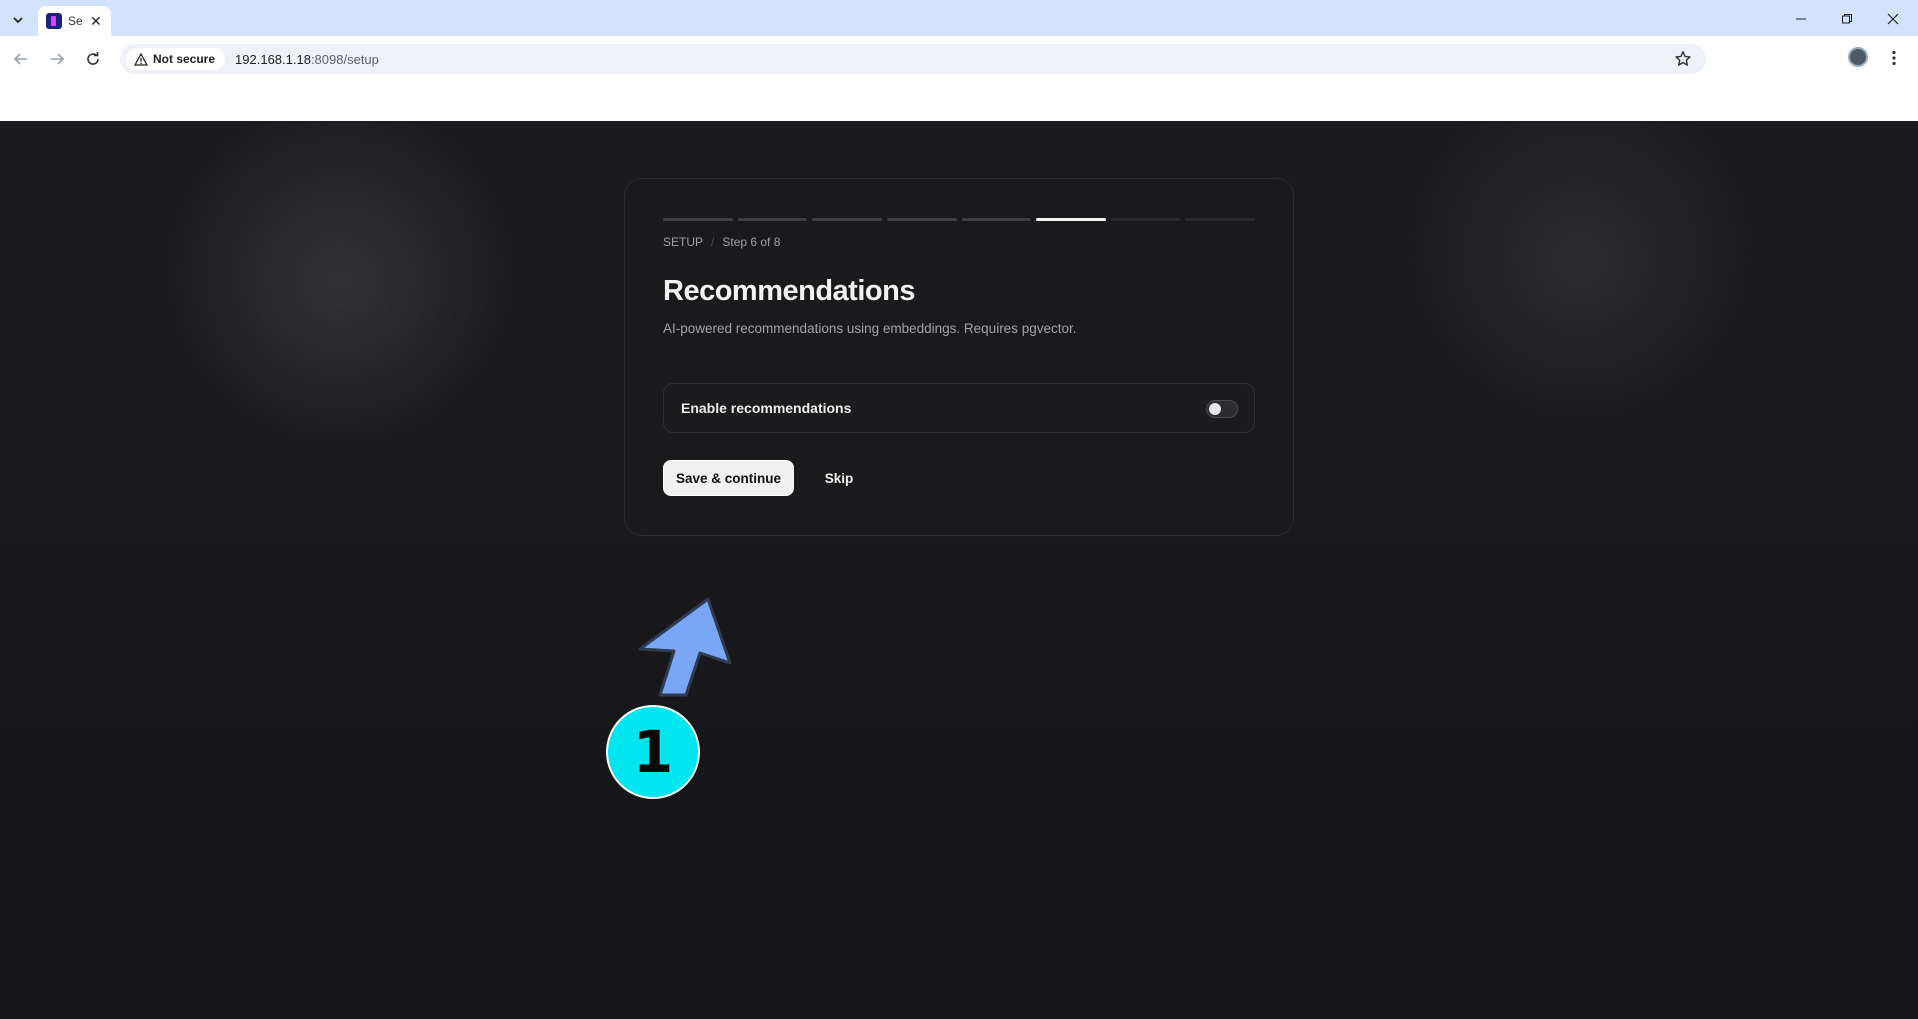 This screenshot has height=1019, width=1918. Describe the element at coordinates (1215, 409) in the screenshot. I see `toggle-knob` at that location.